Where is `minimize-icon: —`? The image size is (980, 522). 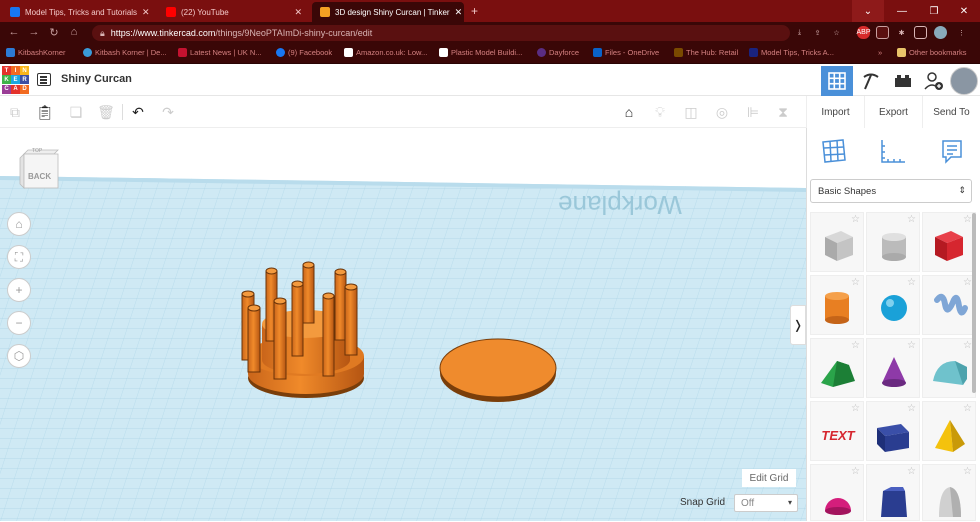
minimize-icon: — is located at coordinates (902, 11).